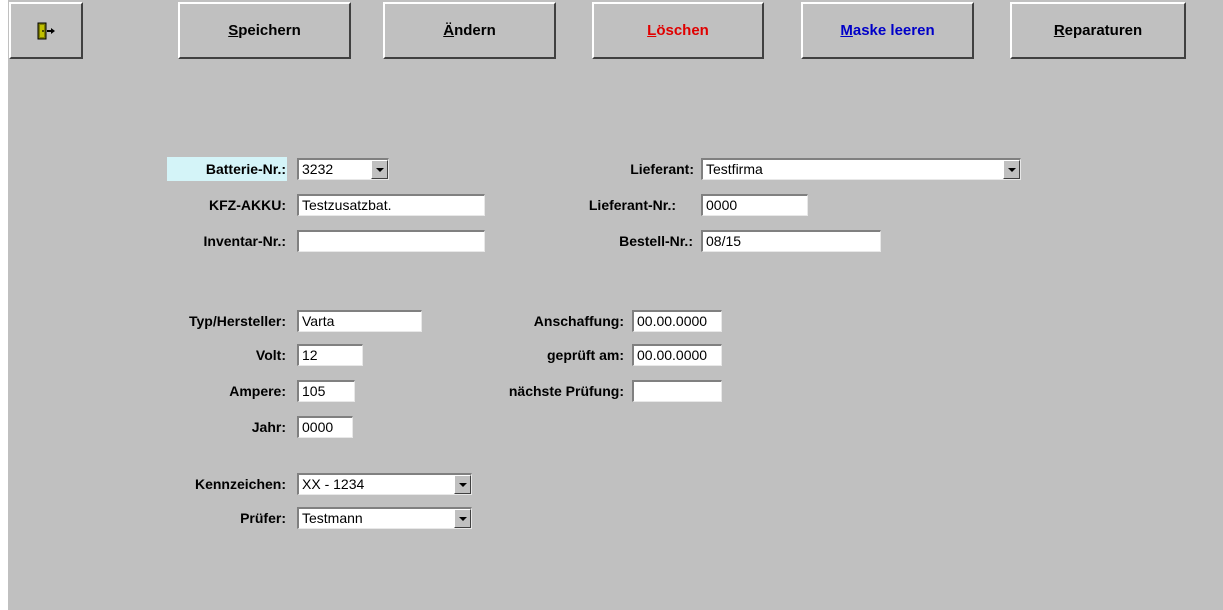  I want to click on lieferant-nr-label: Lieferant-Nr.:, so click(632, 205).